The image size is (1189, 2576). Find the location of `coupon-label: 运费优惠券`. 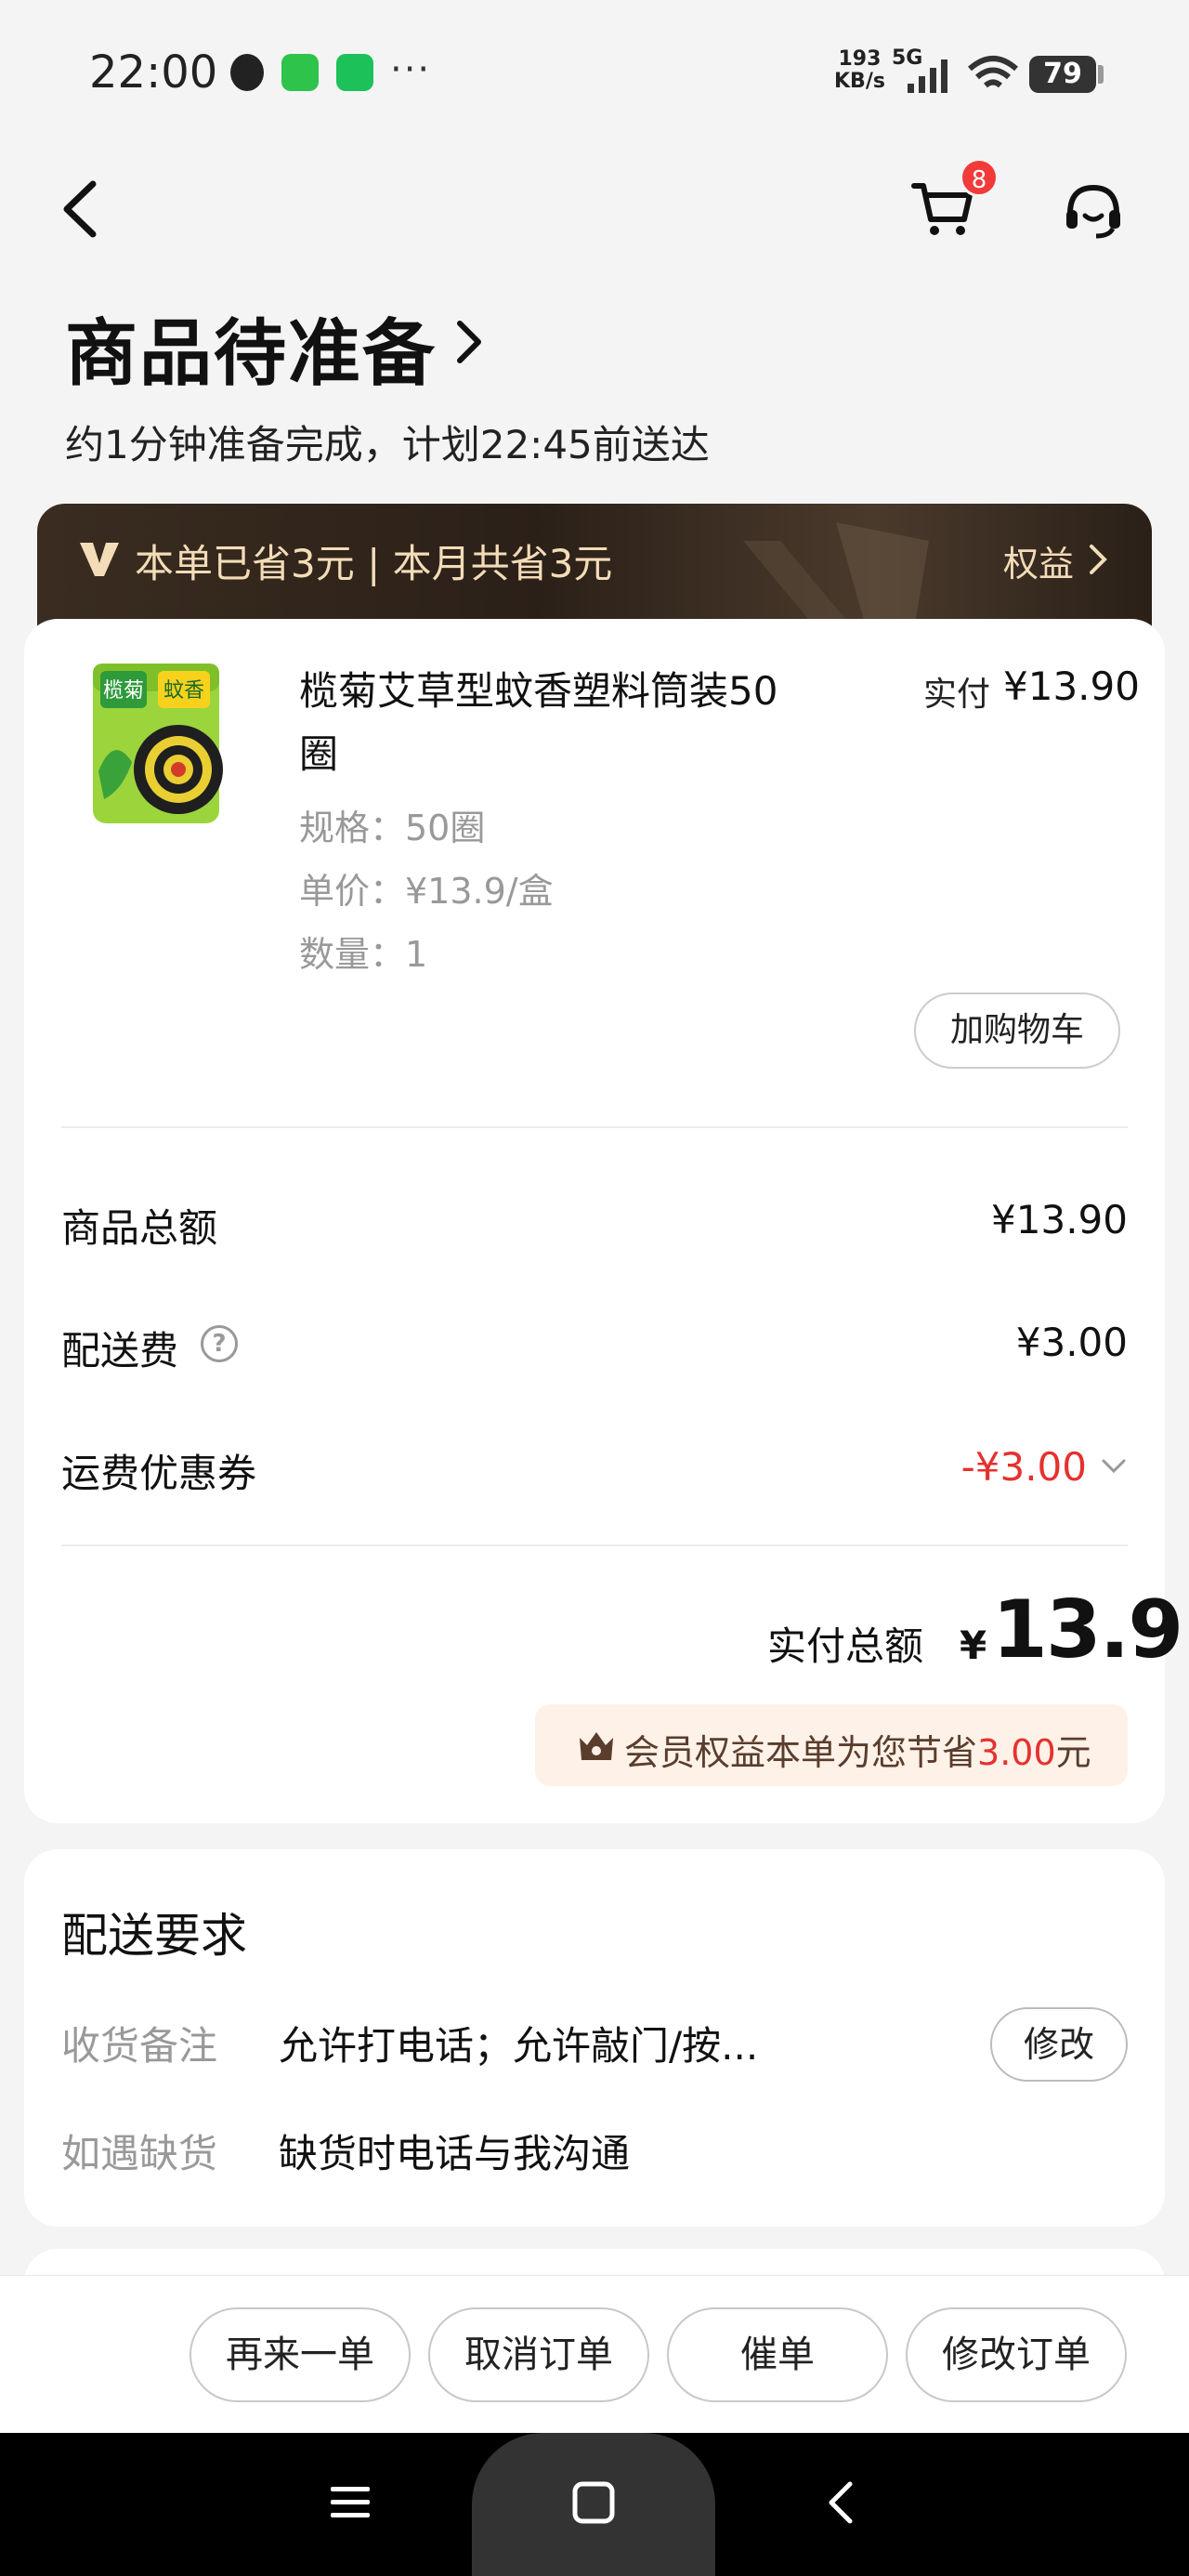

coupon-label: 运费优惠券 is located at coordinates (159, 1473).